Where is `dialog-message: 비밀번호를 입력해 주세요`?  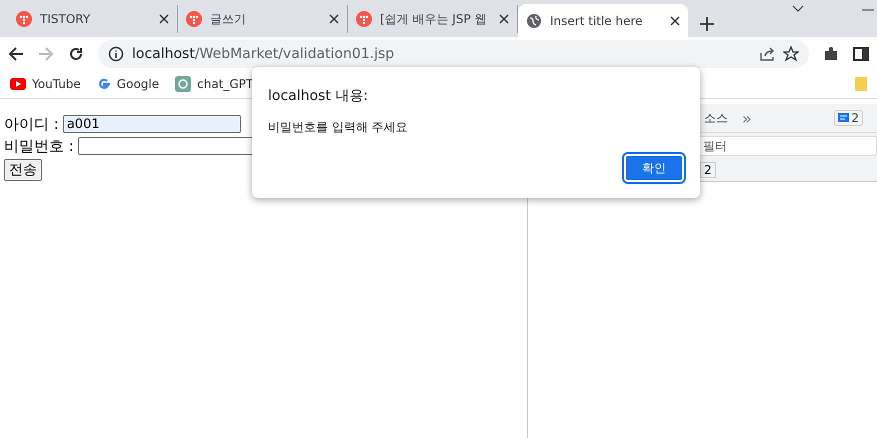 dialog-message: 비밀번호를 입력해 주세요 is located at coordinates (338, 127).